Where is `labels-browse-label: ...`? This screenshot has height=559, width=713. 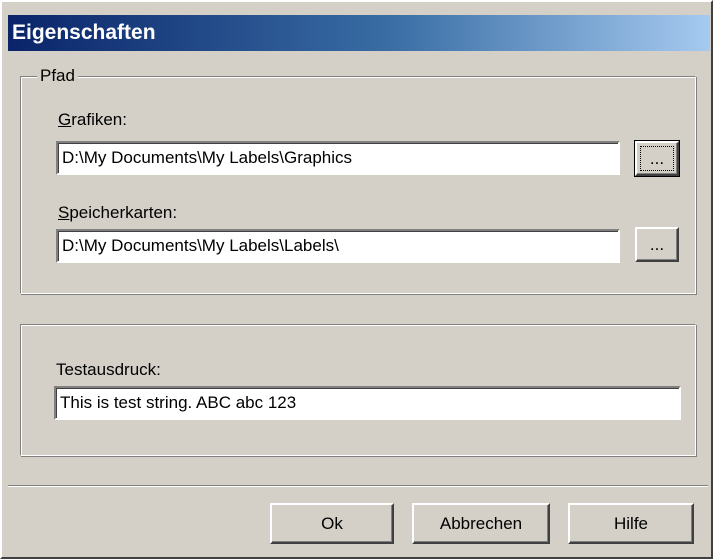
labels-browse-label: ... is located at coordinates (657, 244).